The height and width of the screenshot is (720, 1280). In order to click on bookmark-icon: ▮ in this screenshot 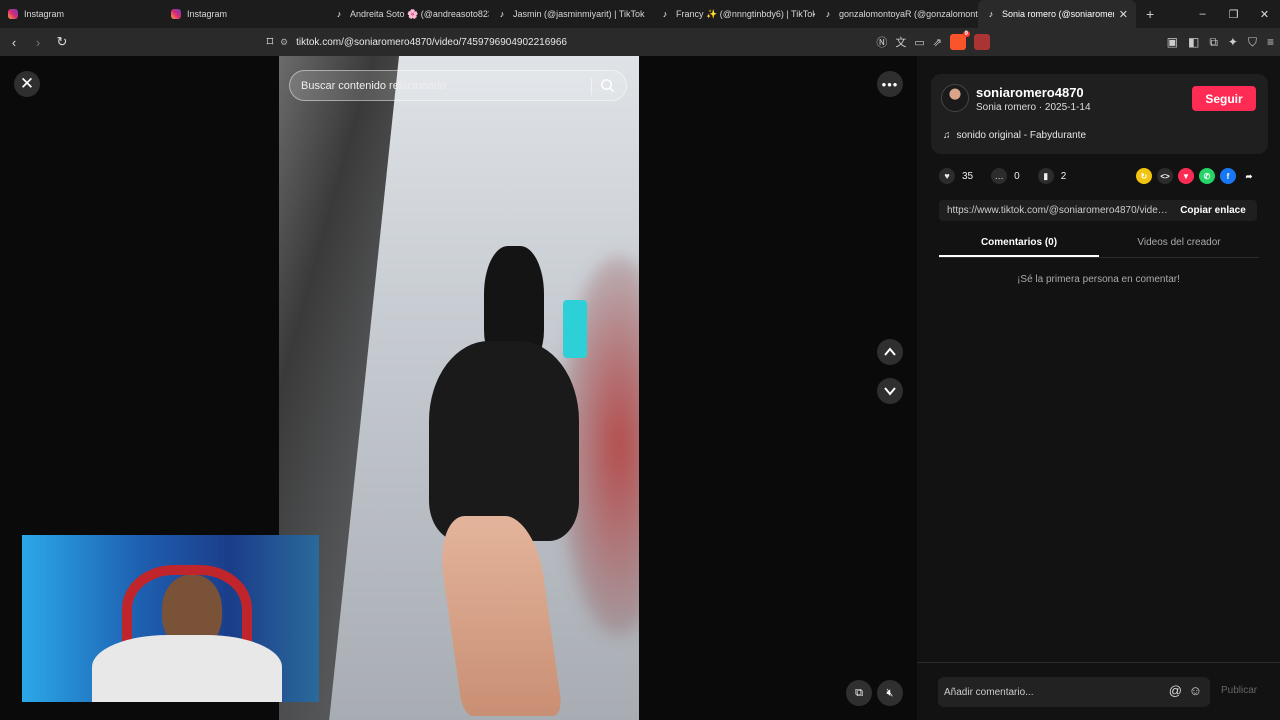, I will do `click(1045, 176)`.